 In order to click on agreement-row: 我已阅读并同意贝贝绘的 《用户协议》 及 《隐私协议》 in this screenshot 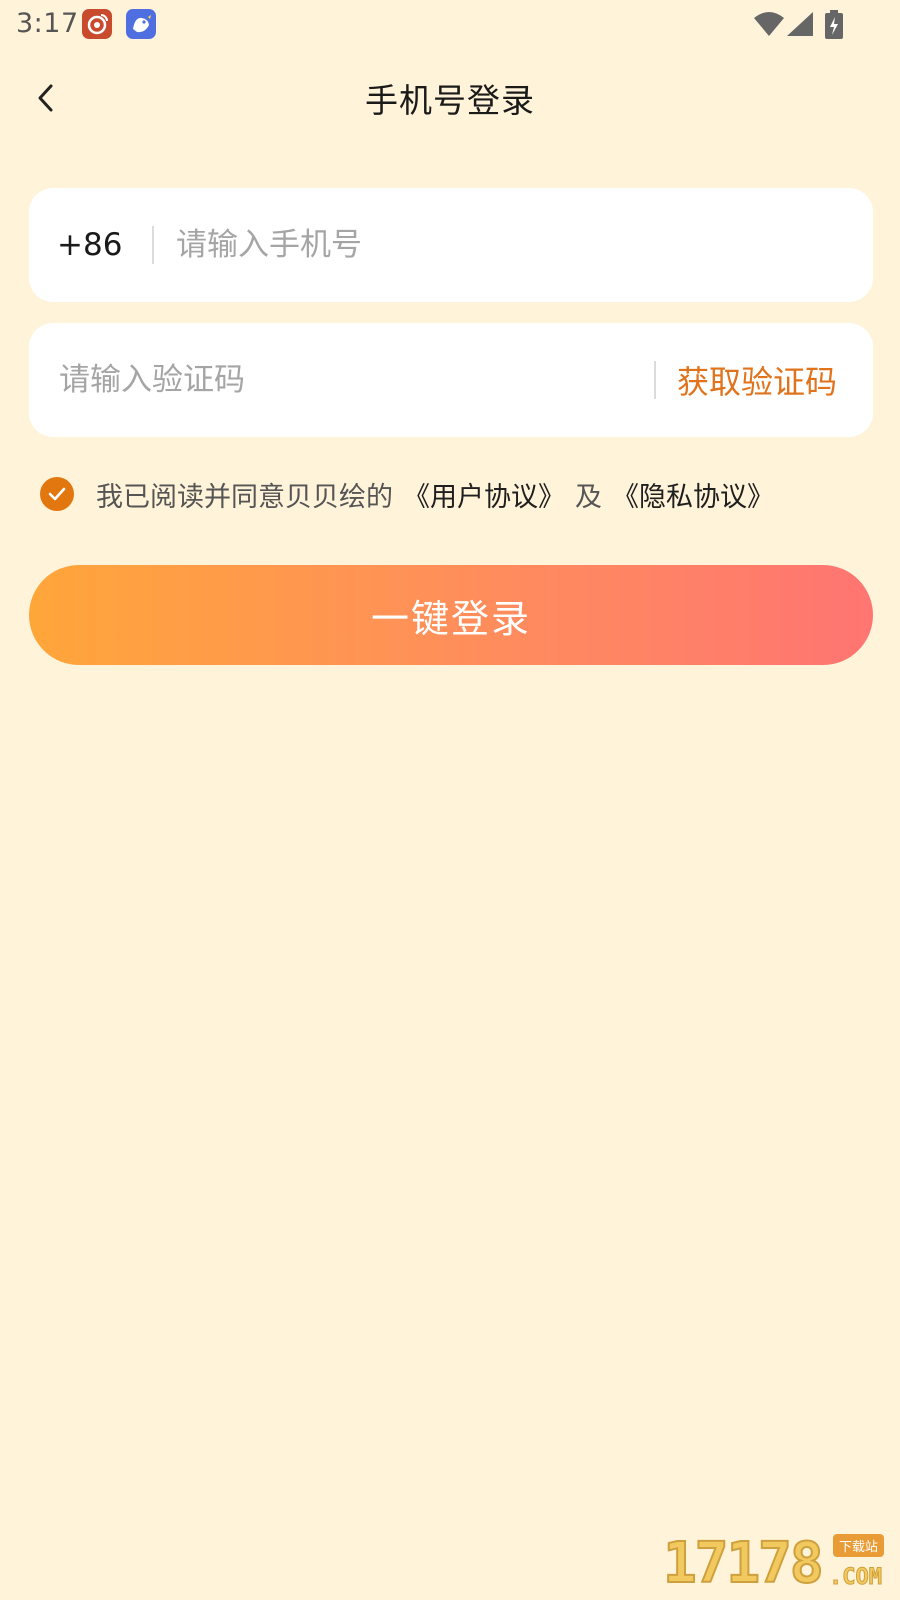, I will do `click(407, 494)`.